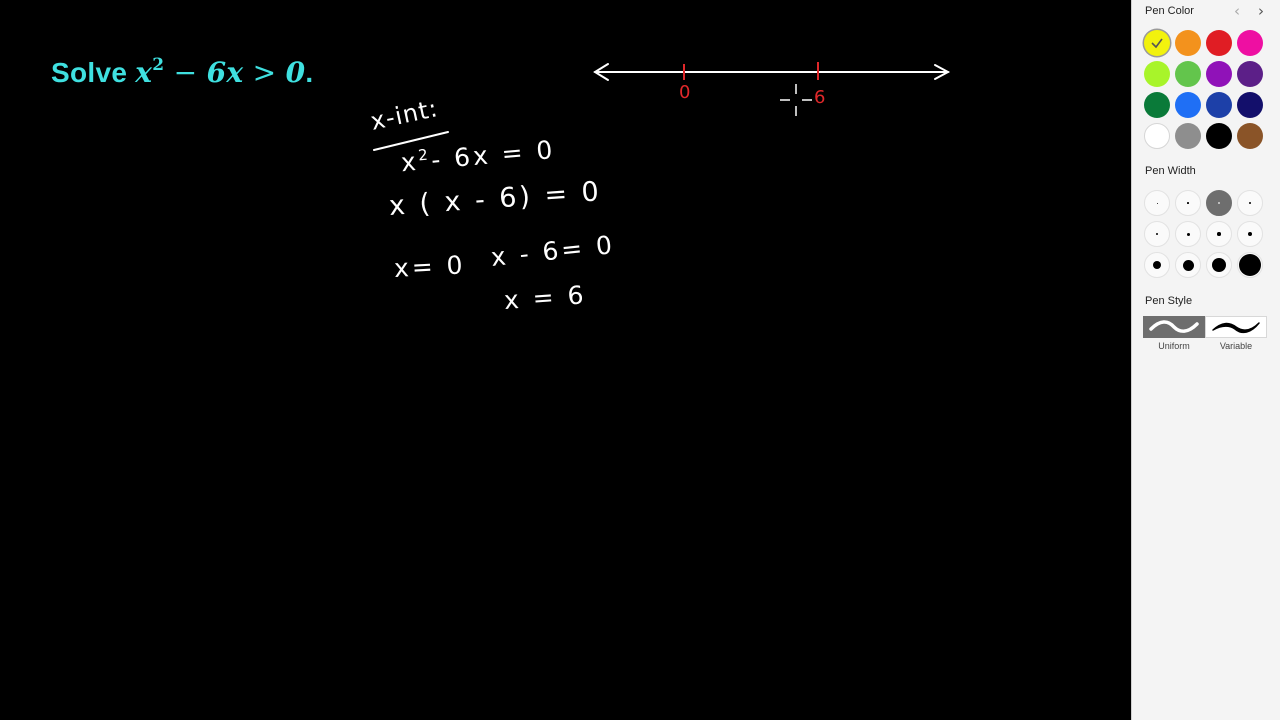 The image size is (1280, 720). Describe the element at coordinates (1203, 234) in the screenshot. I see `pen-width-grid` at that location.